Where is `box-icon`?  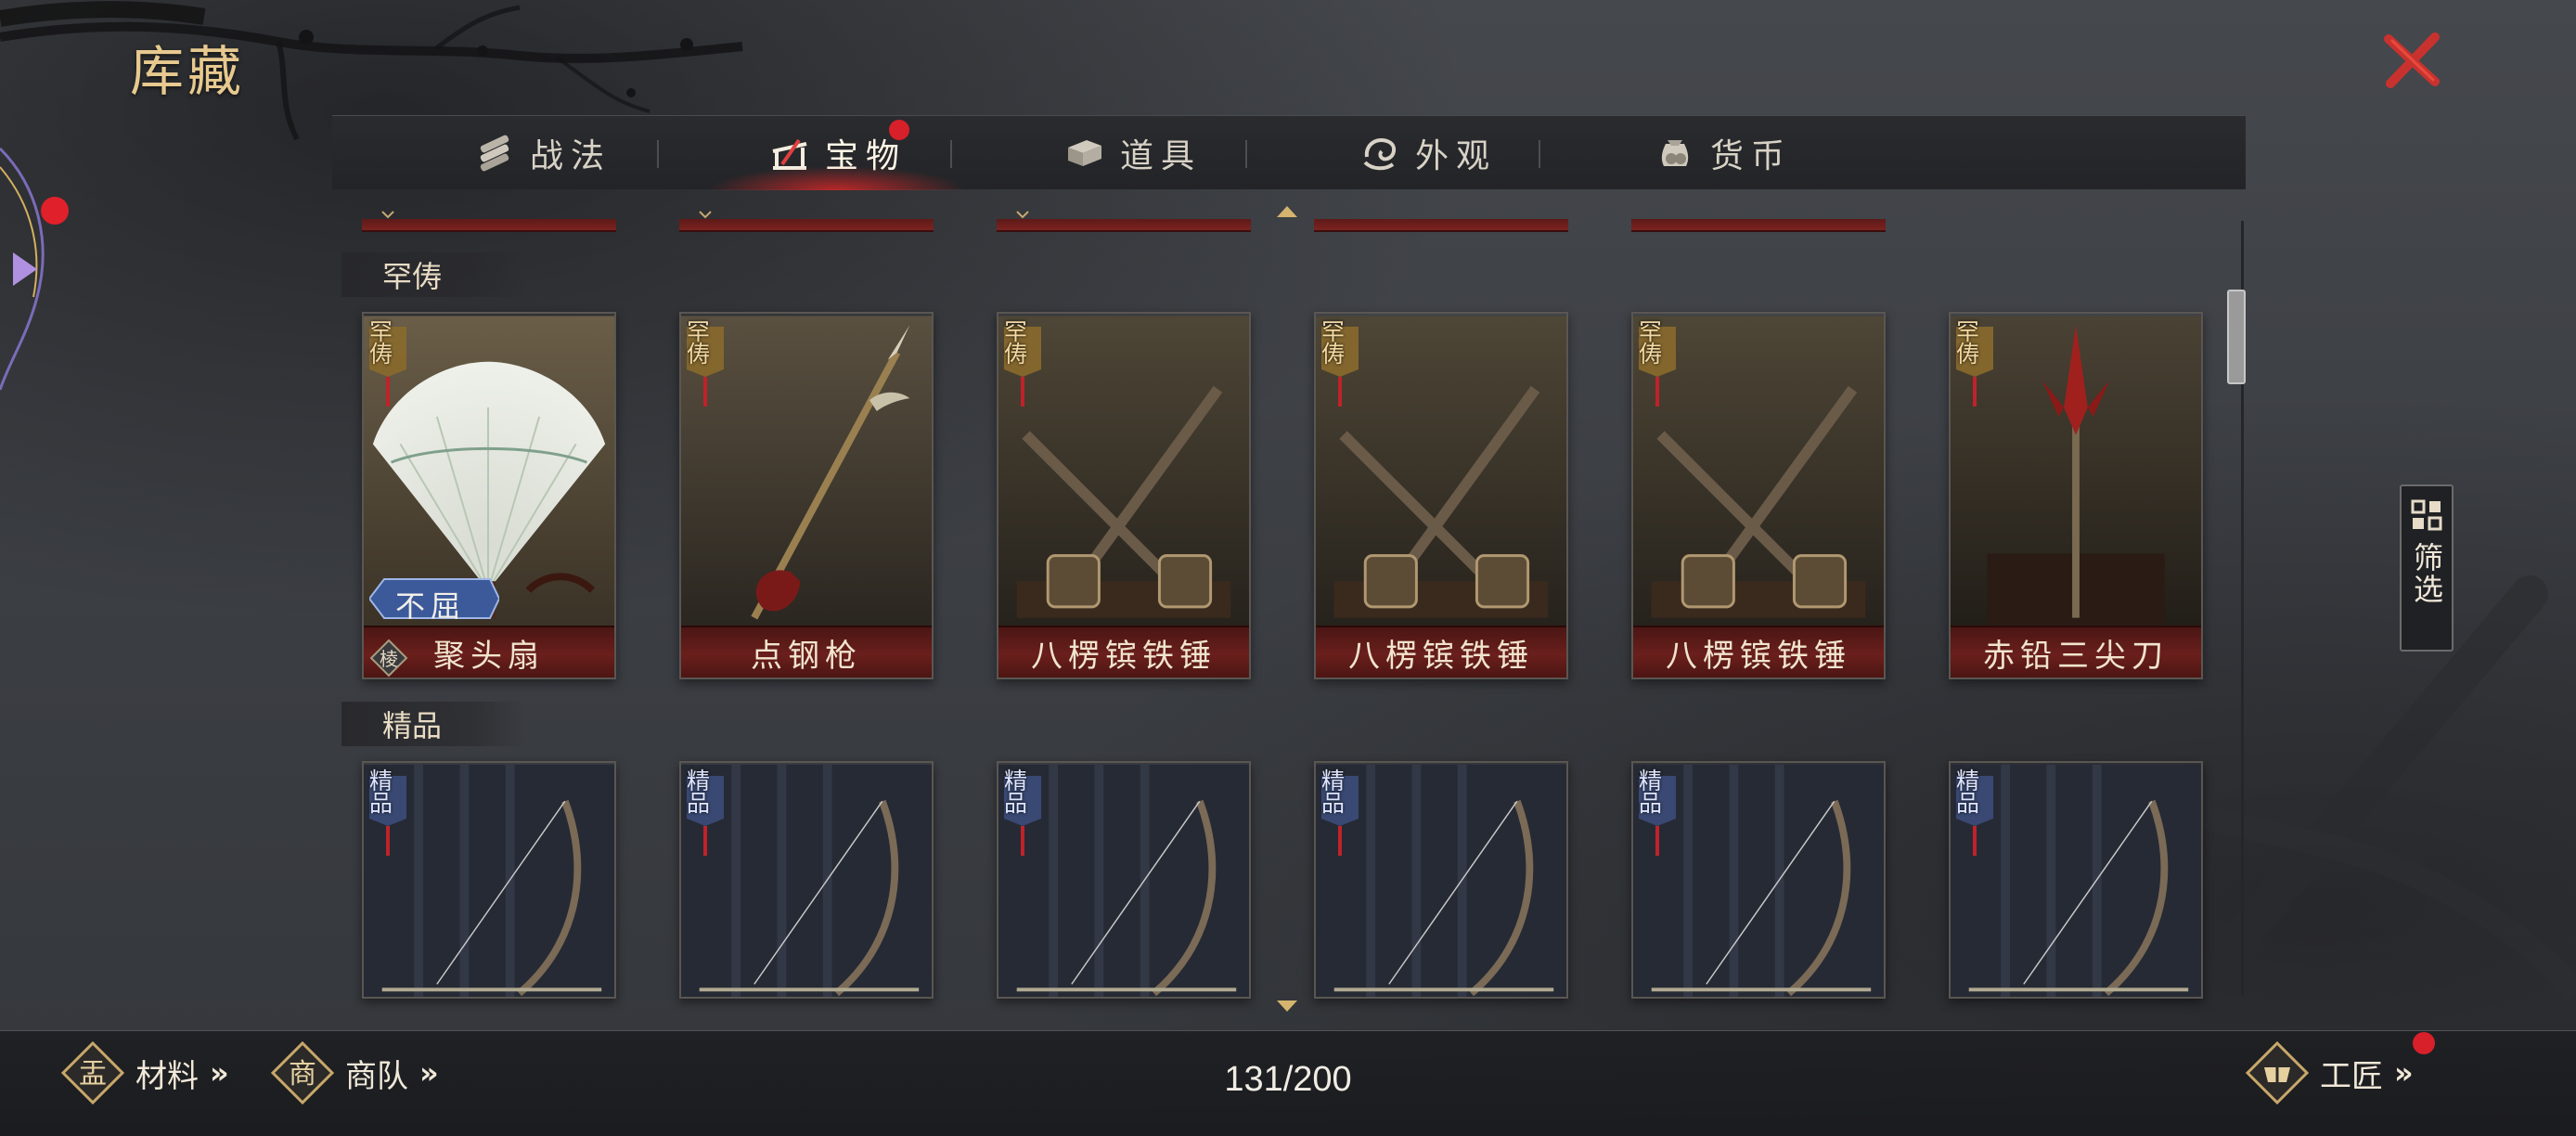
box-icon is located at coordinates (1084, 153).